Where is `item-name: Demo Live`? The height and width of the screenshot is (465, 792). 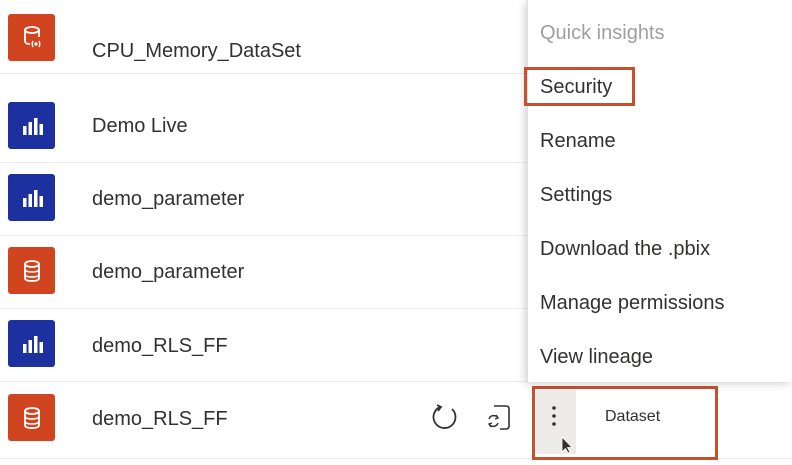 item-name: Demo Live is located at coordinates (140, 126).